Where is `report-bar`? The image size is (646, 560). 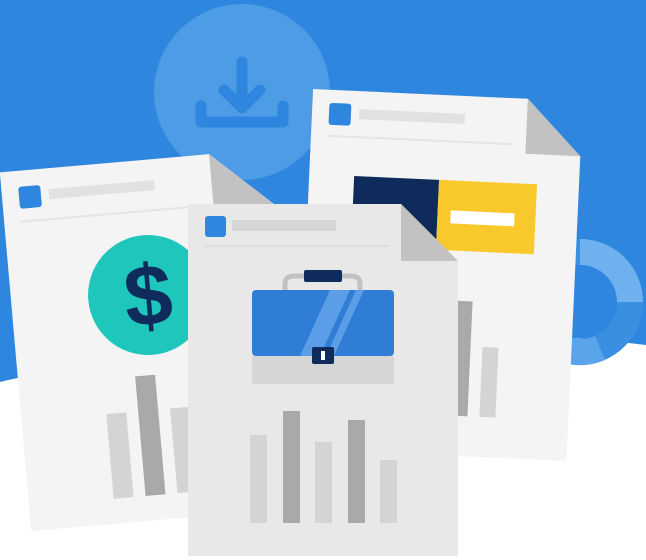
report-bar is located at coordinates (489, 382).